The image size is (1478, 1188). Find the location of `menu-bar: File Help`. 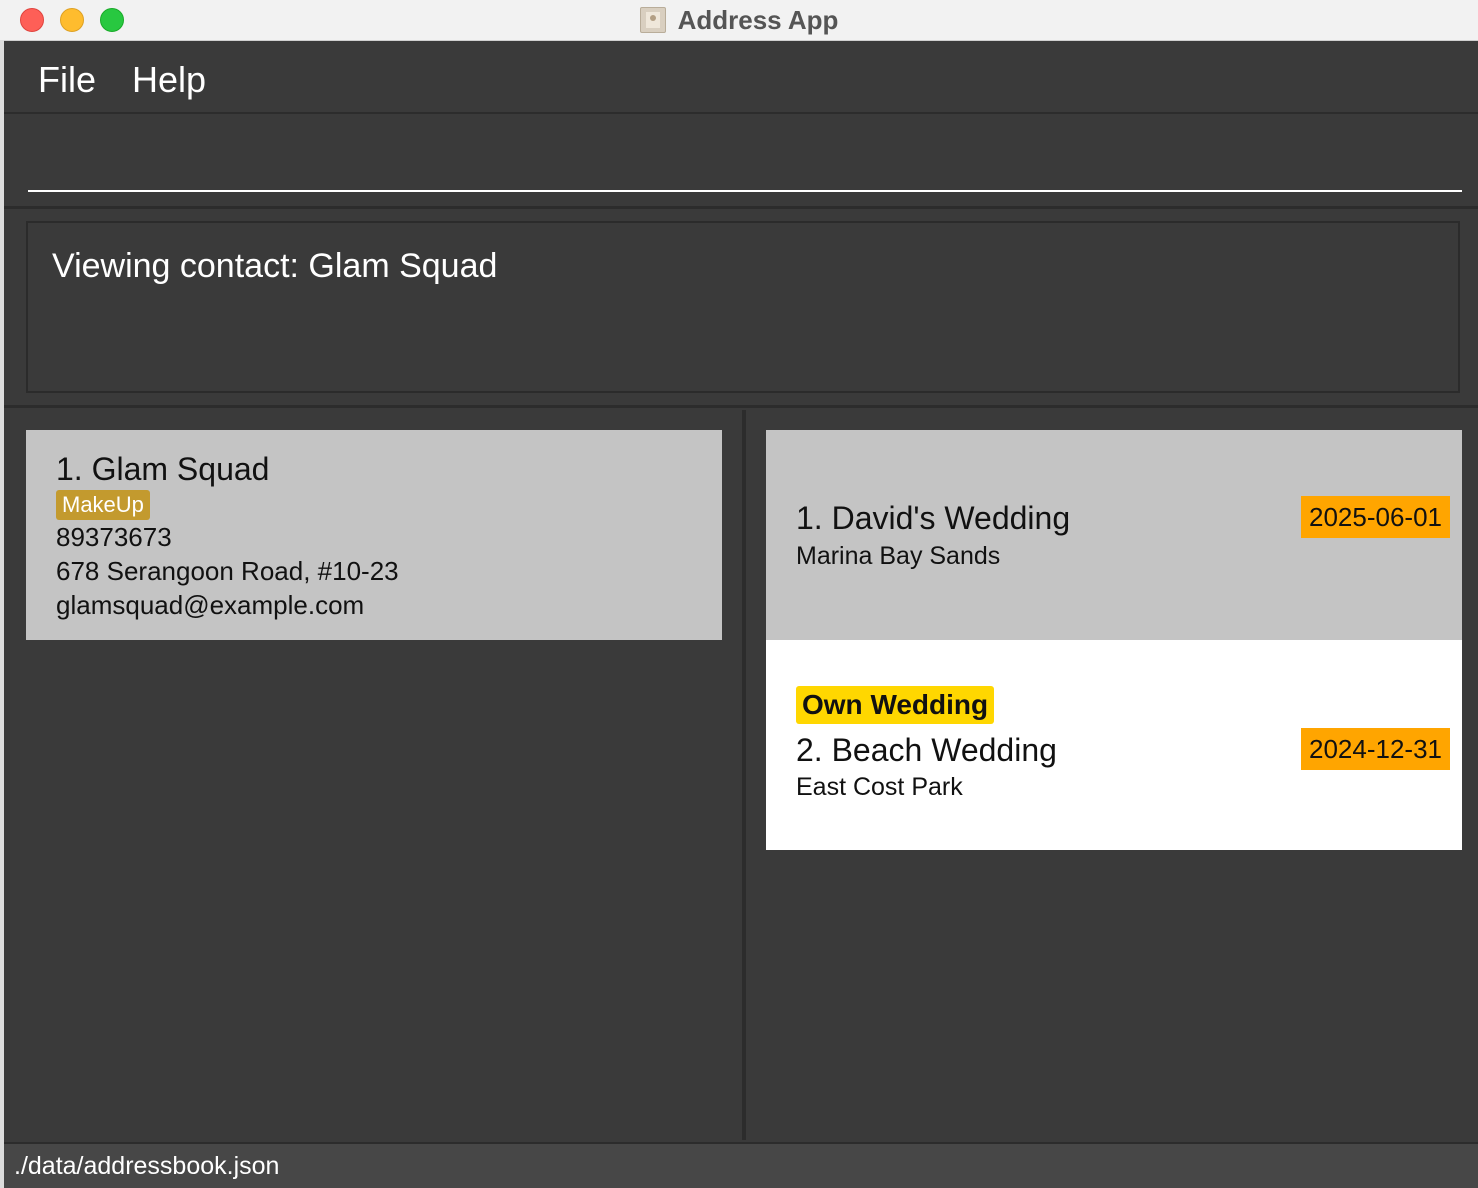

menu-bar: File Help is located at coordinates (741, 81).